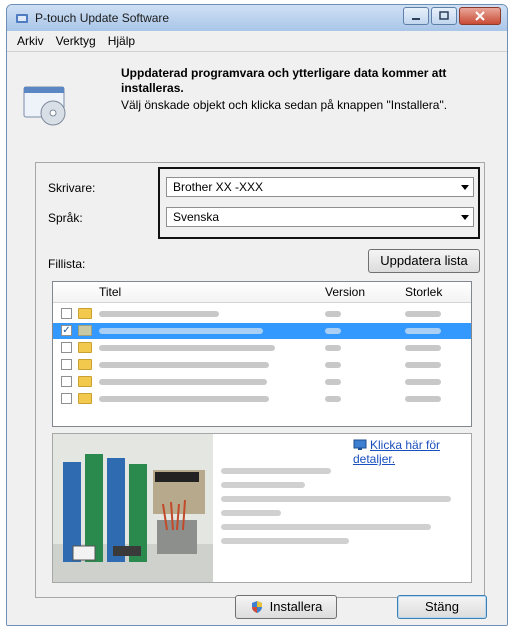  What do you see at coordinates (110, 292) in the screenshot?
I see `column-title: Titel` at bounding box center [110, 292].